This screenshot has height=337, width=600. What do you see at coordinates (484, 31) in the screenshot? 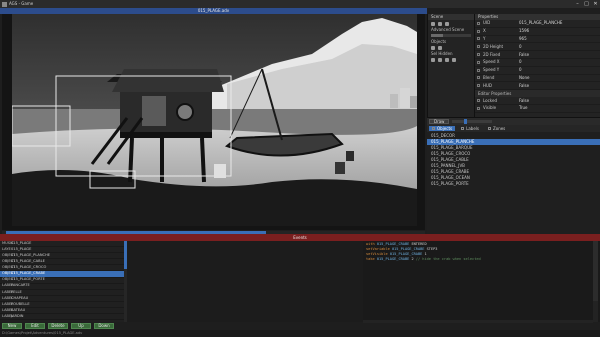
I see `property-key: X` at bounding box center [484, 31].